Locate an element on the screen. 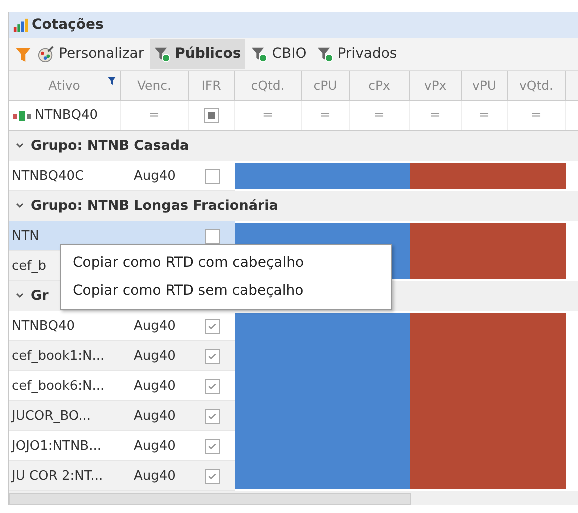 Image resolution: width=578 pixels, height=513 pixels. funnel-icon is located at coordinates (23, 54).